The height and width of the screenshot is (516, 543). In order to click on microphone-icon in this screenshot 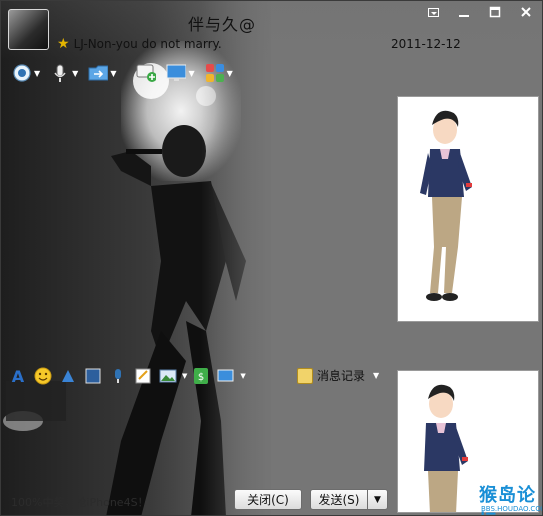, I will do `click(60, 73)`.